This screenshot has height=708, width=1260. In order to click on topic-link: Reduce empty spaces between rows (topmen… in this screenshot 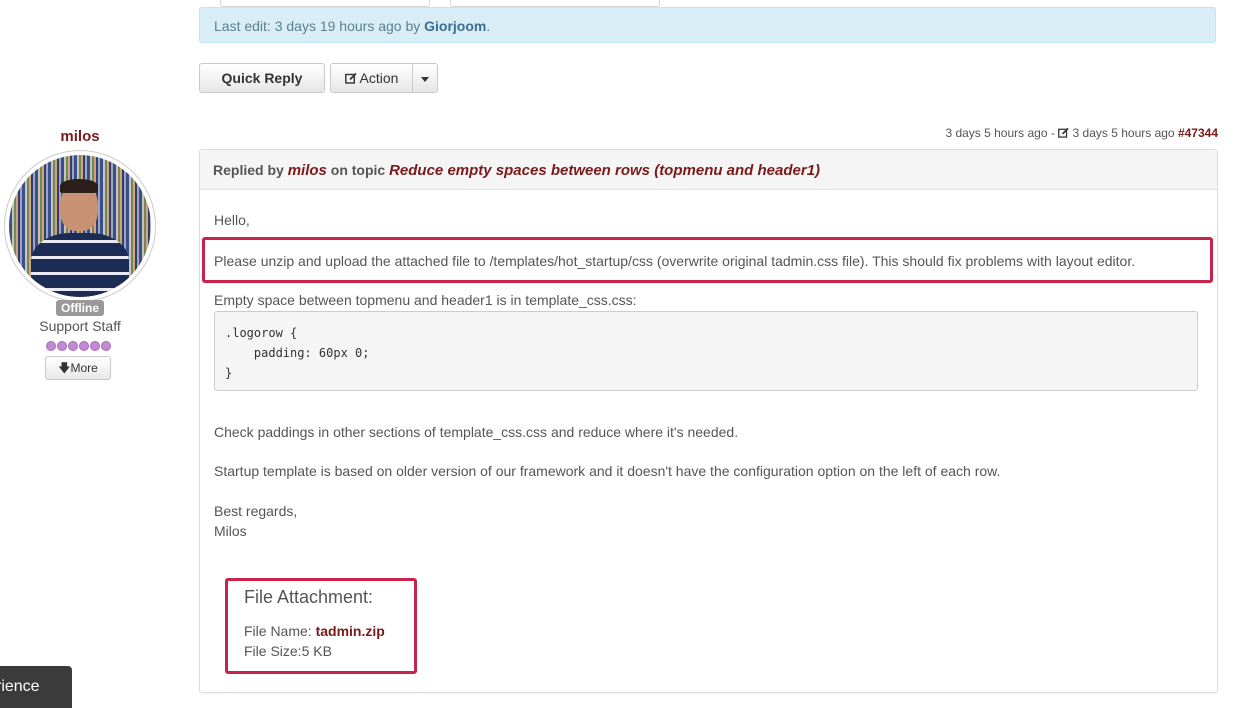, I will do `click(604, 170)`.